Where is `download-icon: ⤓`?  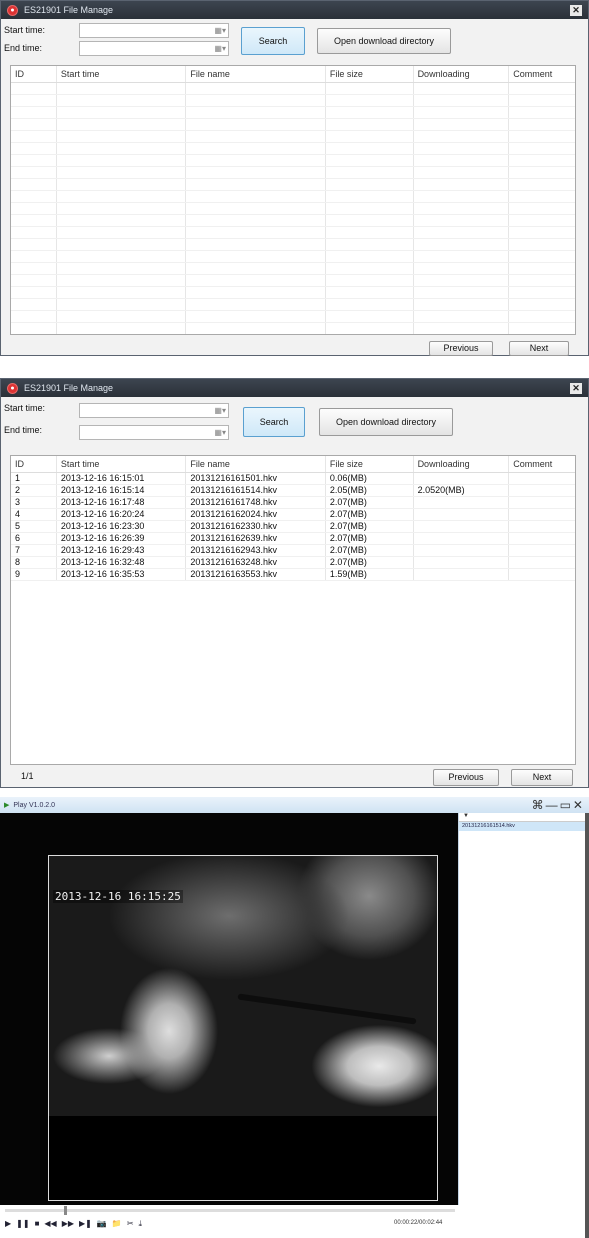 download-icon: ⤓ is located at coordinates (141, 1224).